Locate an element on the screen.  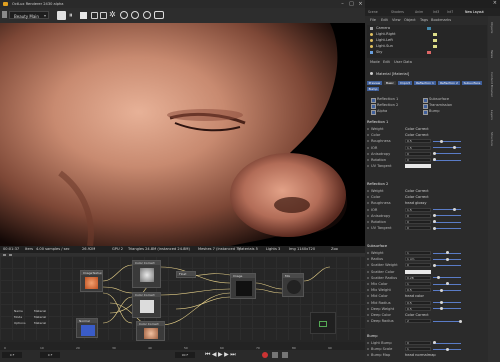
tab-int3: Int3 is located at coordinates (436, 12).